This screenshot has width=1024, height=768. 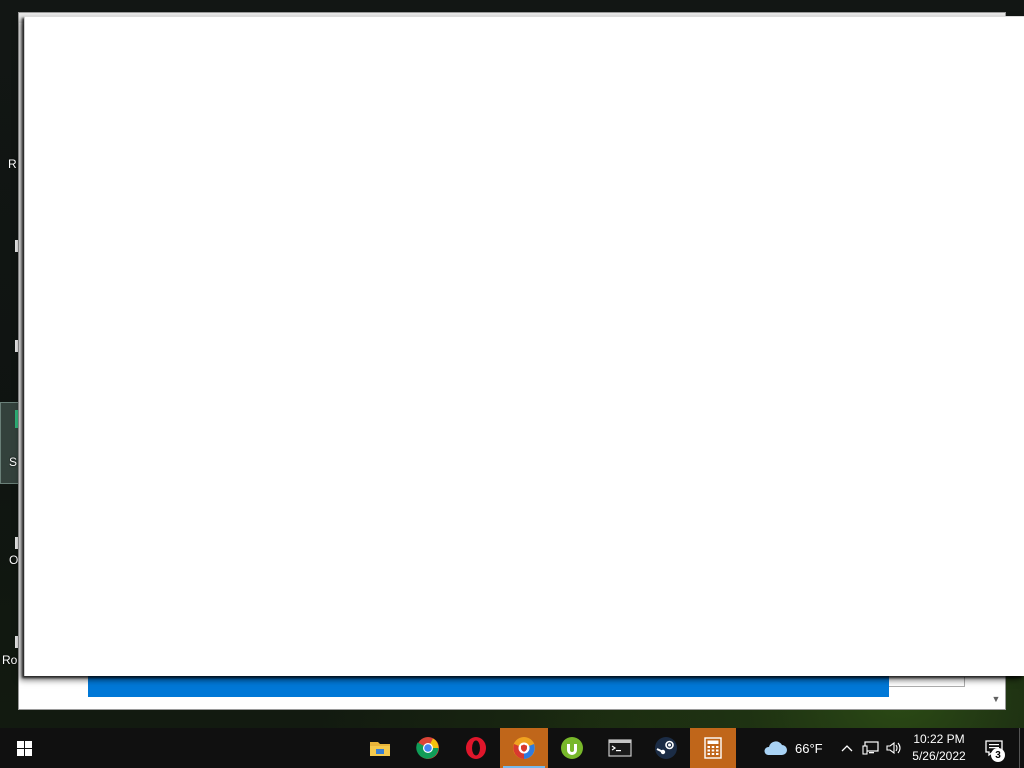 What do you see at coordinates (998, 755) in the screenshot?
I see `notification-count-badge: 3` at bounding box center [998, 755].